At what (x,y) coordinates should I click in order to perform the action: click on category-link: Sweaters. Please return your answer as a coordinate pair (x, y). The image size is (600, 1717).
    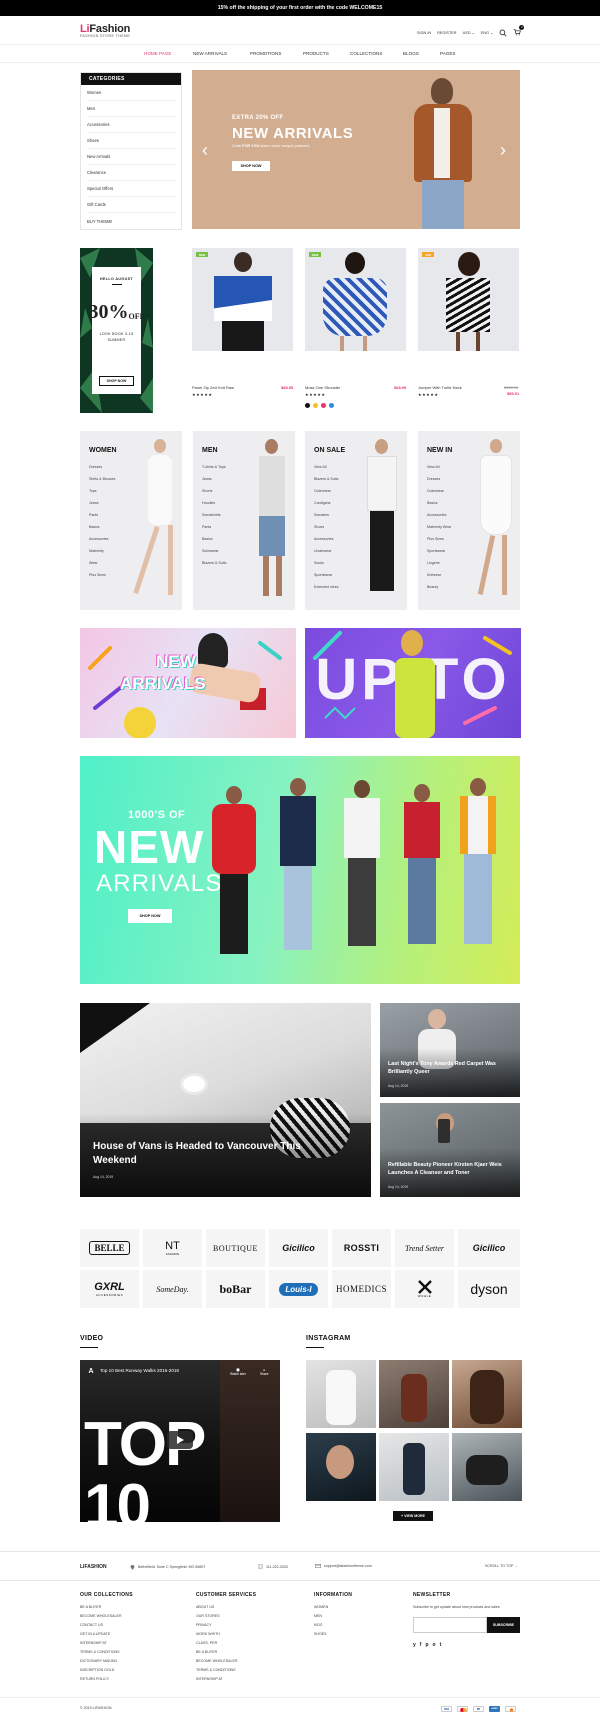
    Looking at the image, I should click on (321, 515).